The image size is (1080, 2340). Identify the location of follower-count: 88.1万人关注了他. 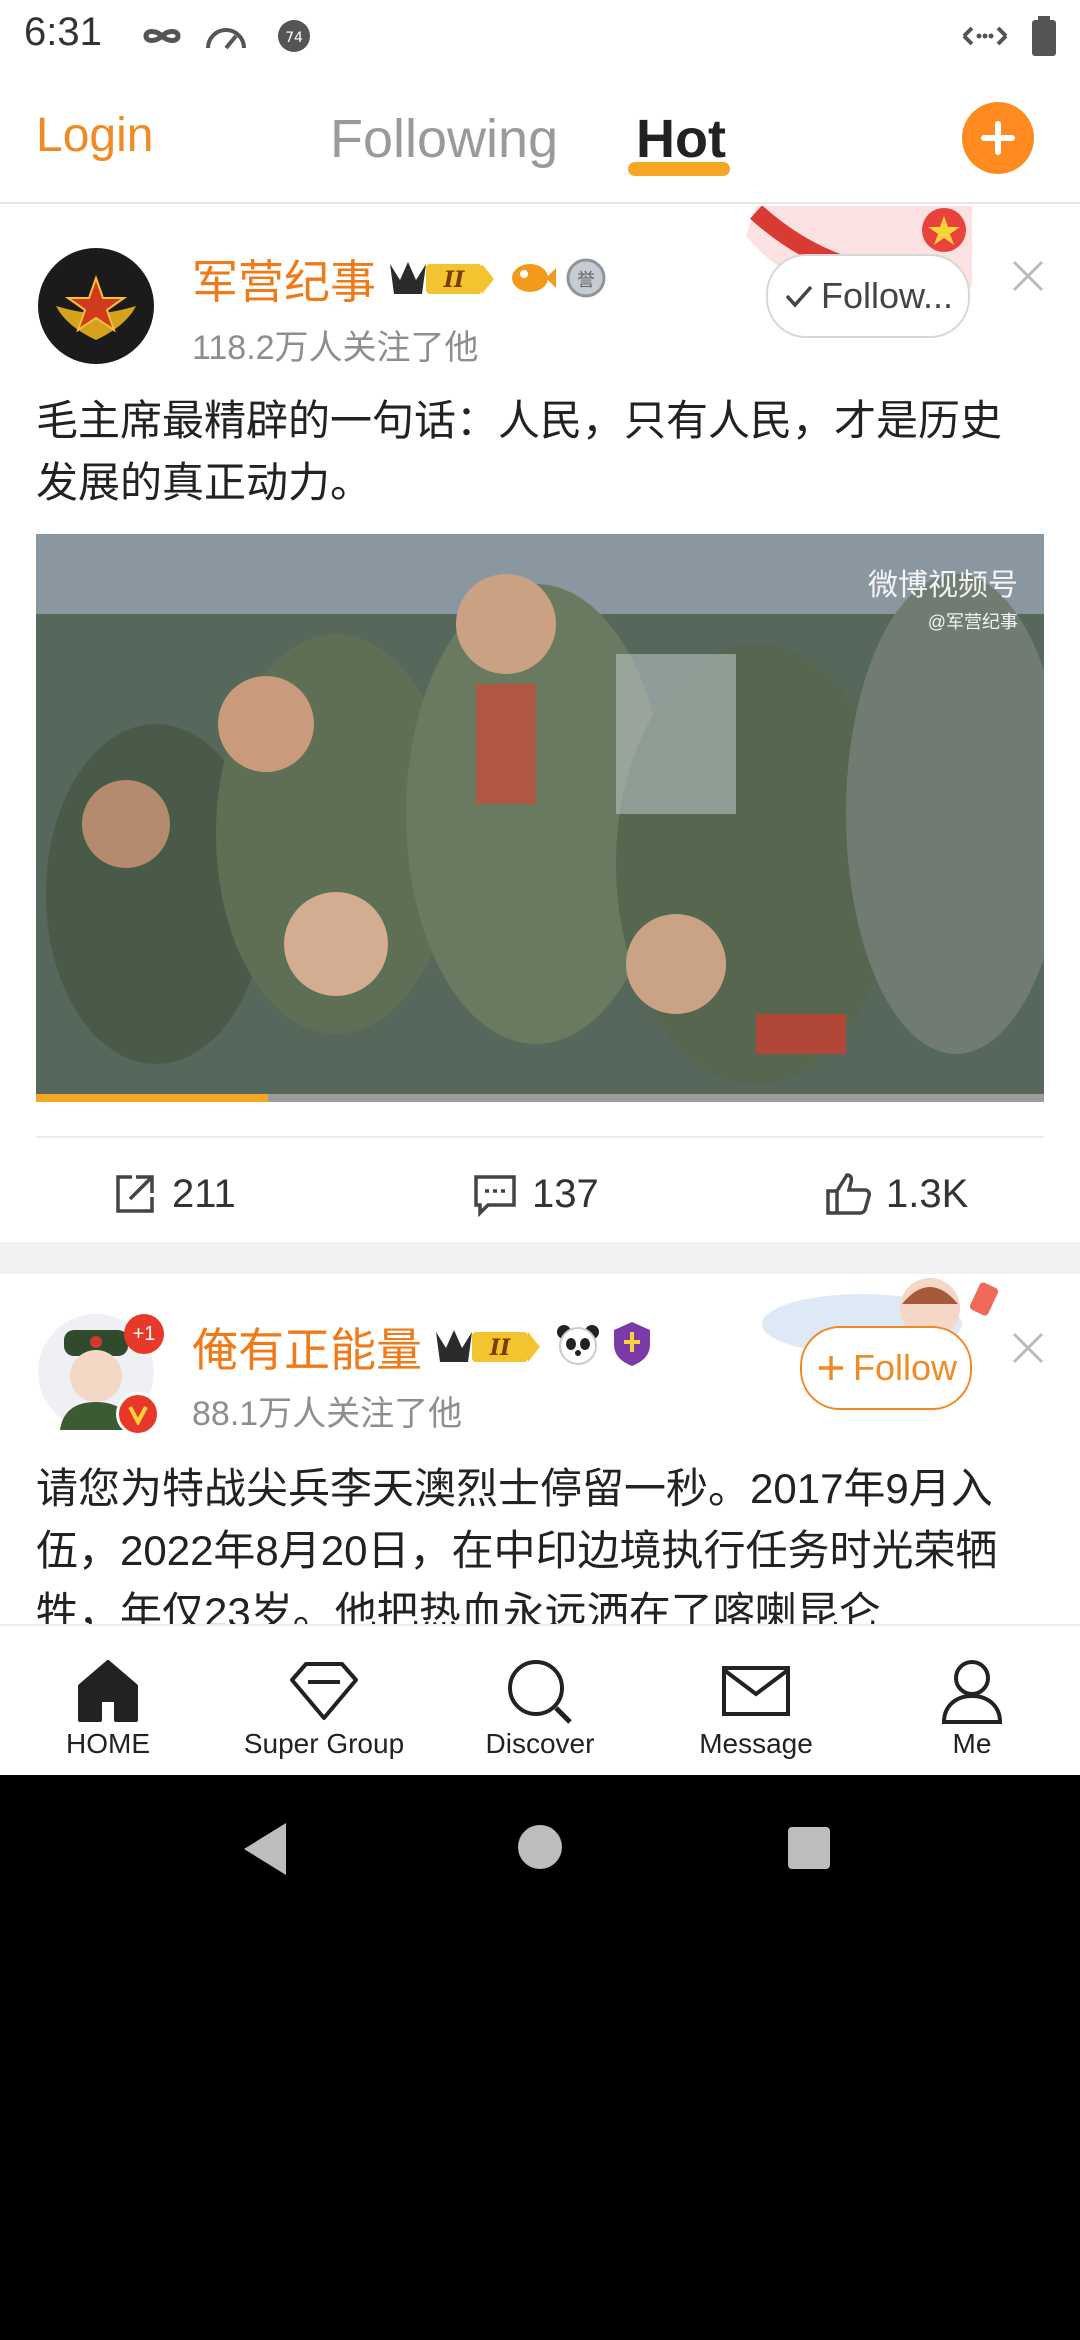
(327, 1414).